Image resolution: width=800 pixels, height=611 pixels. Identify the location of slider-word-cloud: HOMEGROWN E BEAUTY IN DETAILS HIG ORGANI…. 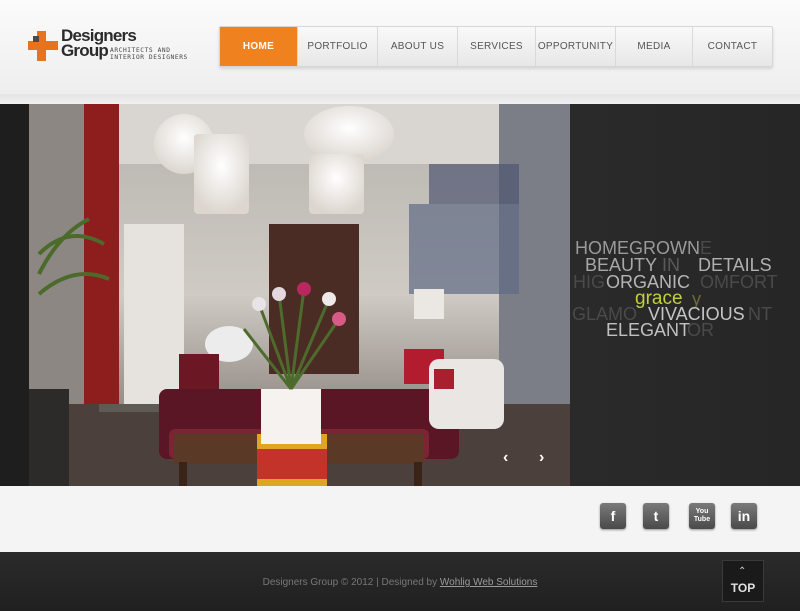
(685, 294).